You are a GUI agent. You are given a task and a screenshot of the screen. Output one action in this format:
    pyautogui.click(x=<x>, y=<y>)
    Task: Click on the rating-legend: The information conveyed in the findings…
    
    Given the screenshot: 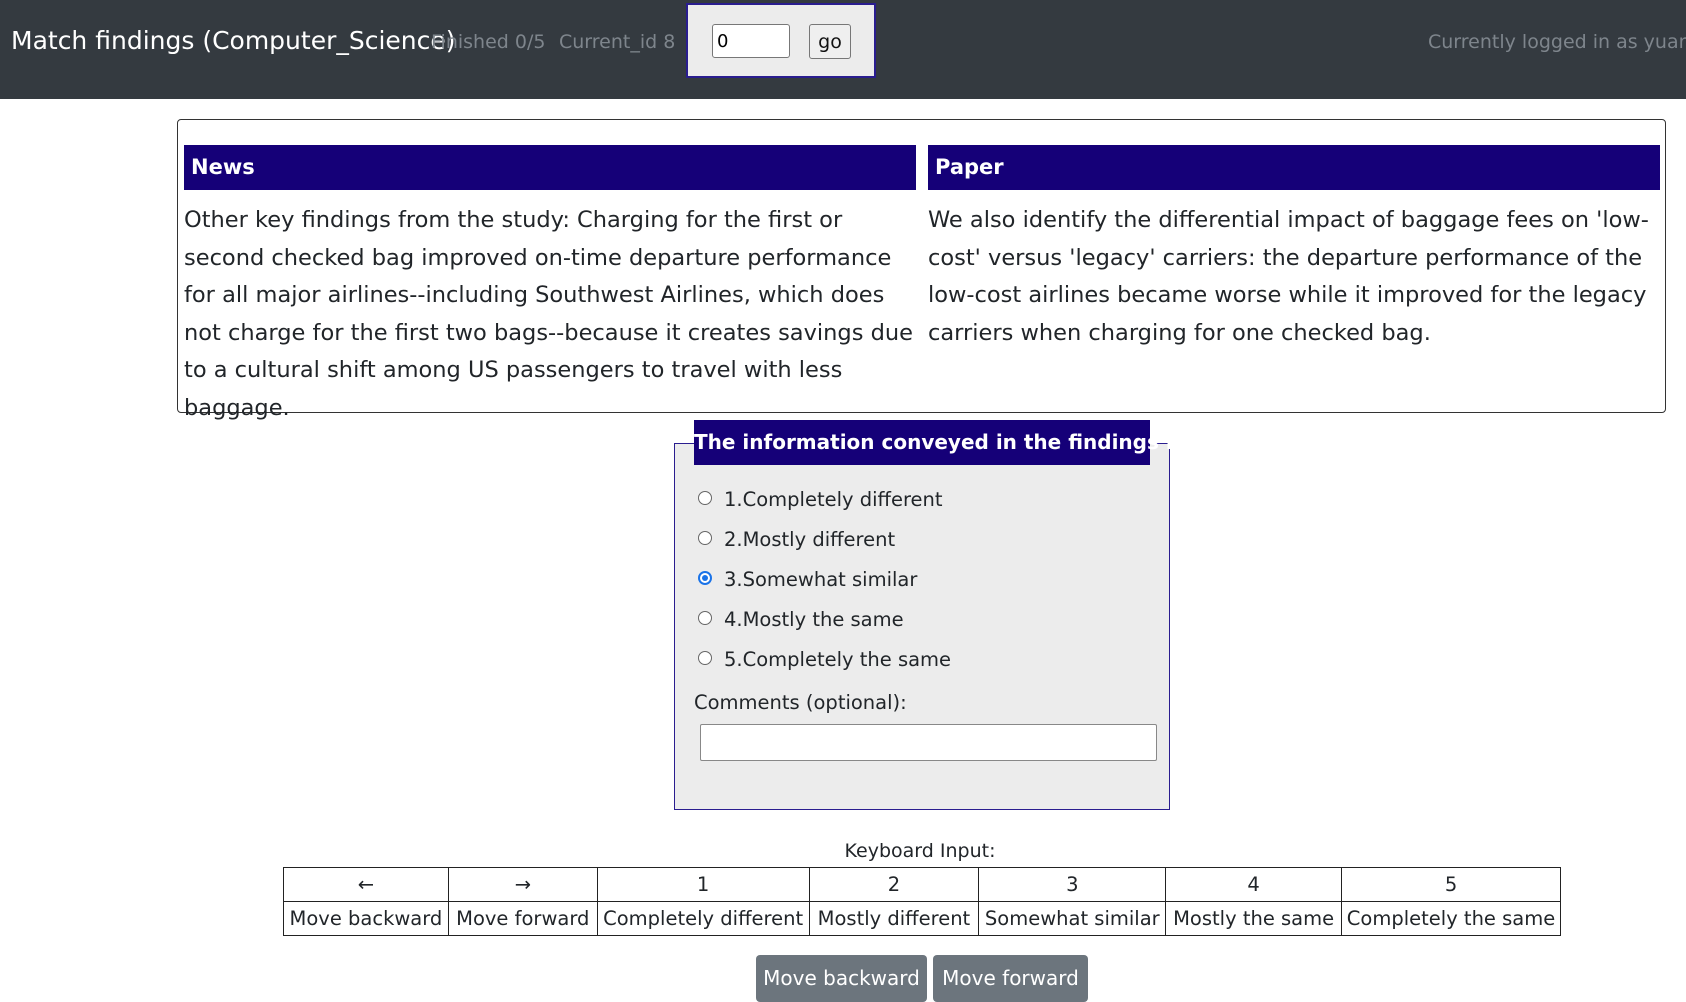 What is the action you would take?
    pyautogui.click(x=939, y=442)
    